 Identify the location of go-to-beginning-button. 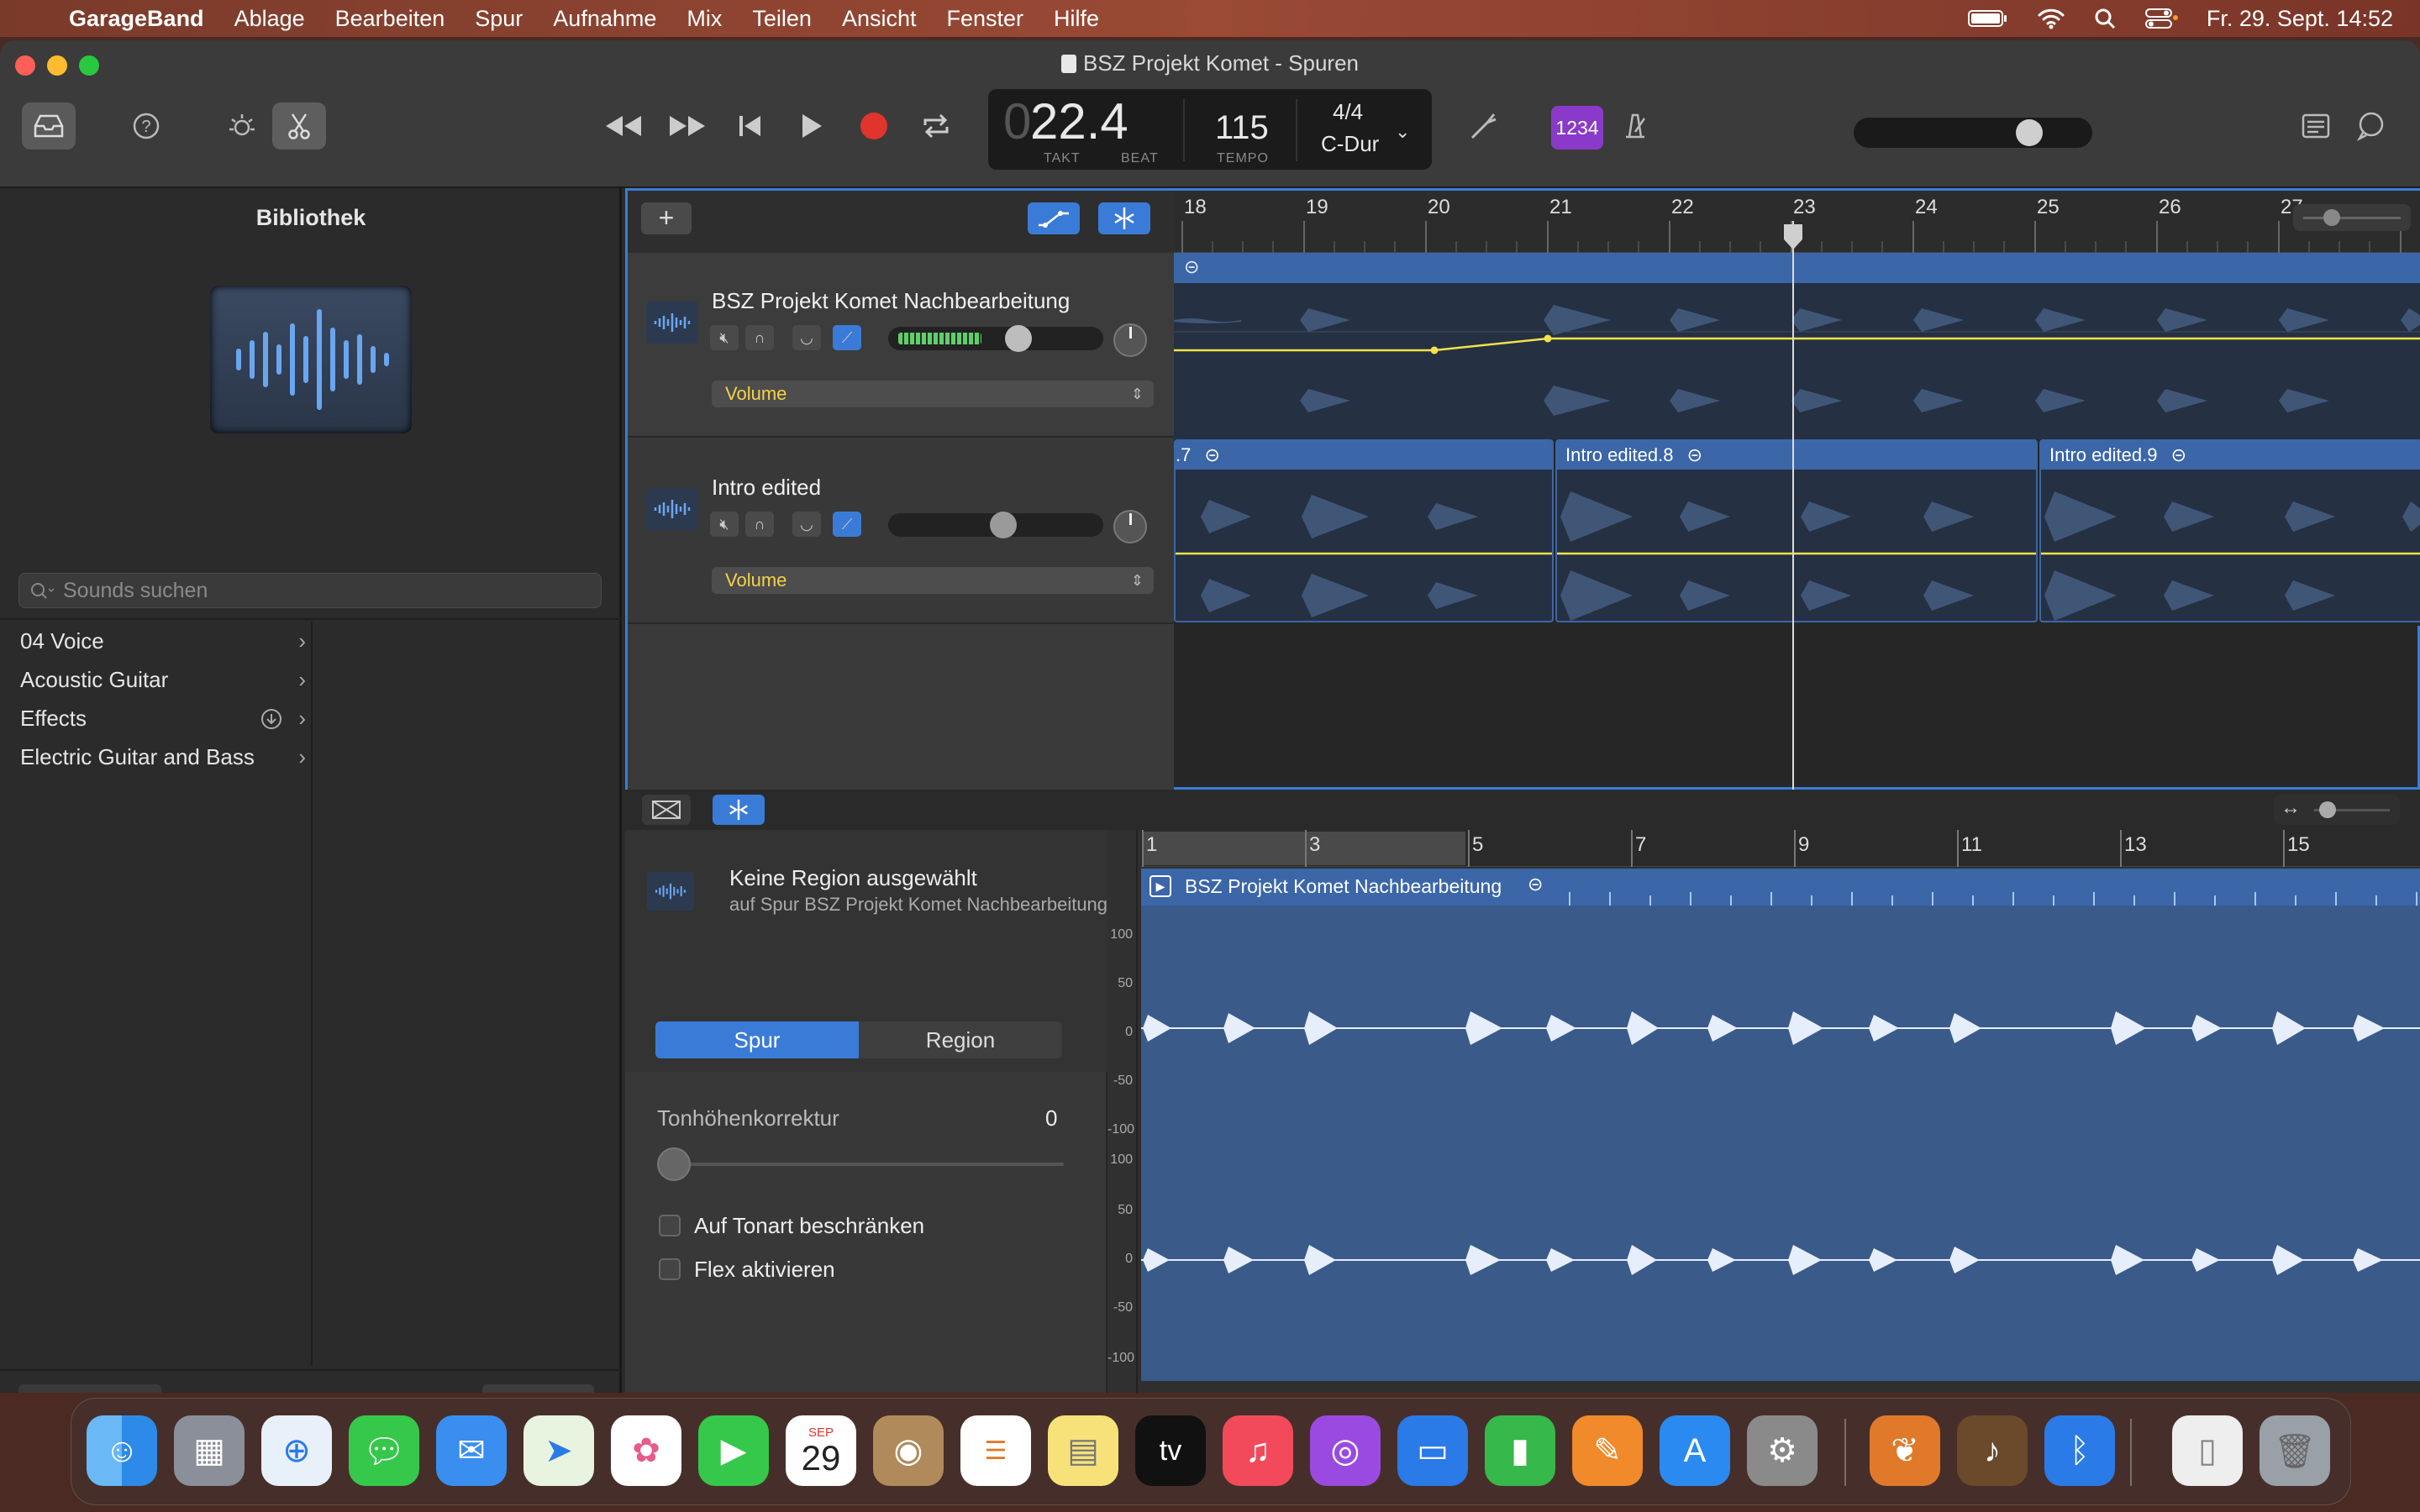
(749, 126).